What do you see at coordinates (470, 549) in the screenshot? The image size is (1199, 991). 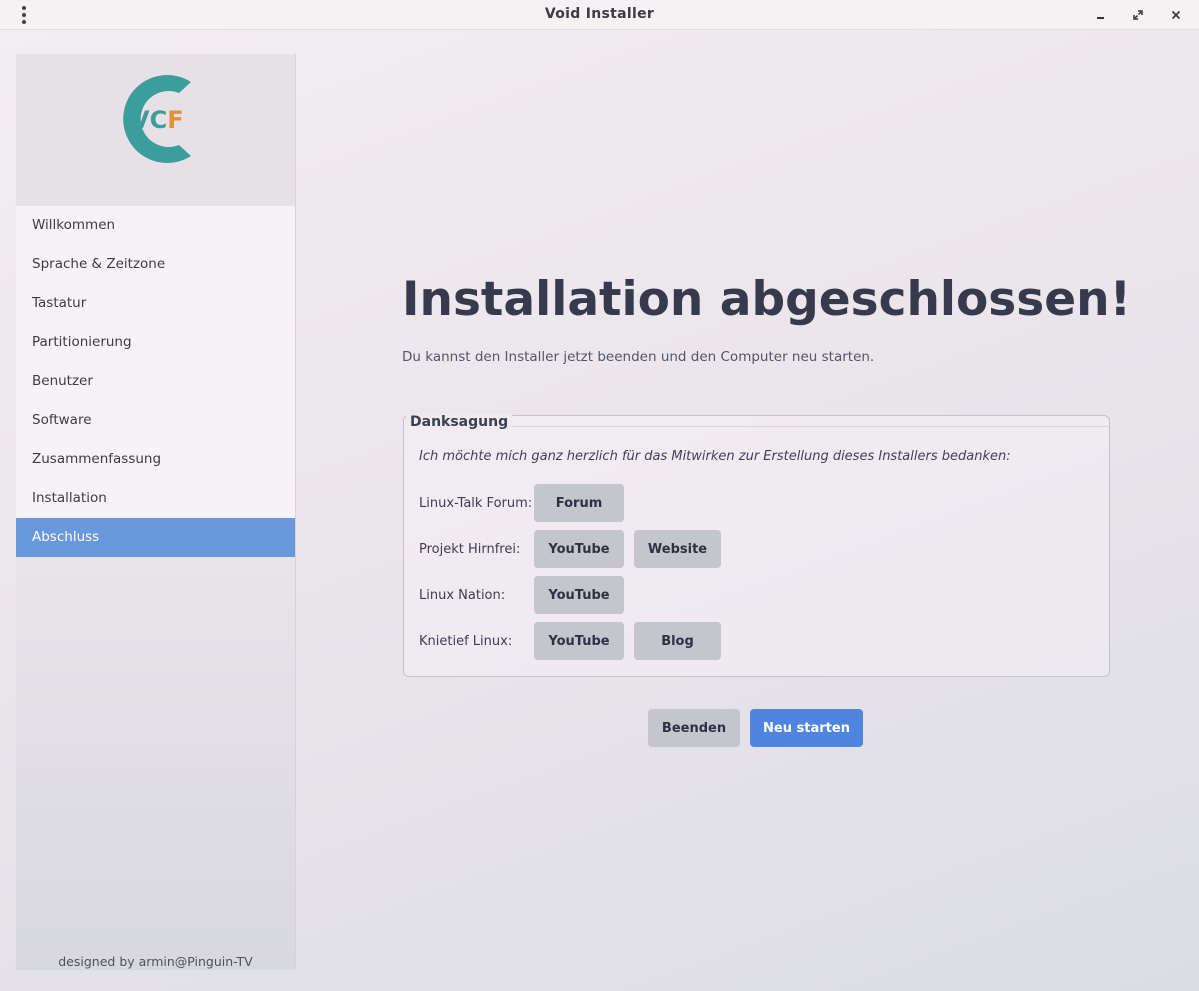 I see `thanks-row-label: Projekt Hirnfrei:` at bounding box center [470, 549].